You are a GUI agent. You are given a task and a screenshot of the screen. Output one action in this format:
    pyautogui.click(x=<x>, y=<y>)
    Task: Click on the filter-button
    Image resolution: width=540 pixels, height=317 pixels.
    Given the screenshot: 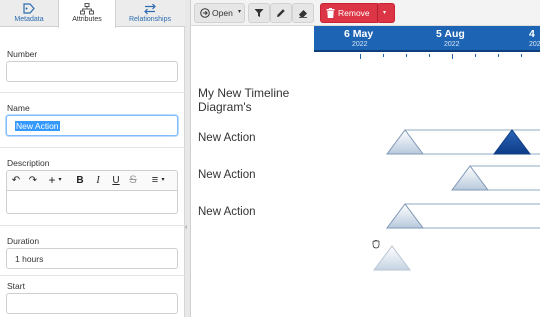 What is the action you would take?
    pyautogui.click(x=259, y=13)
    